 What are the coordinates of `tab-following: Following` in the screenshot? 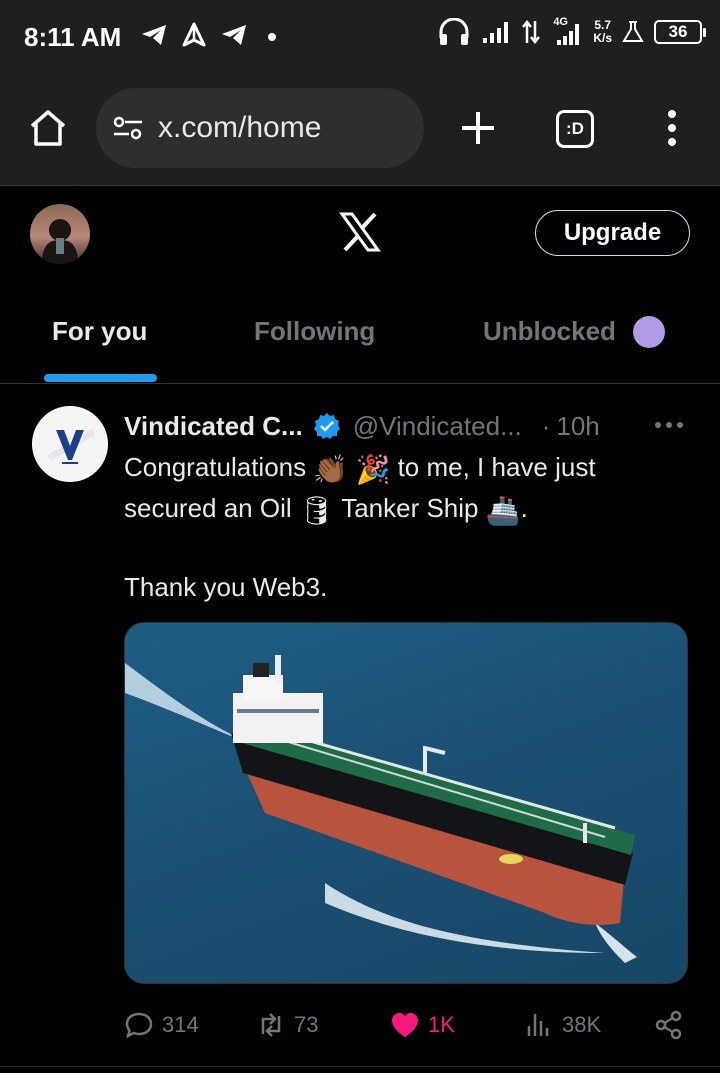 It's located at (314, 331).